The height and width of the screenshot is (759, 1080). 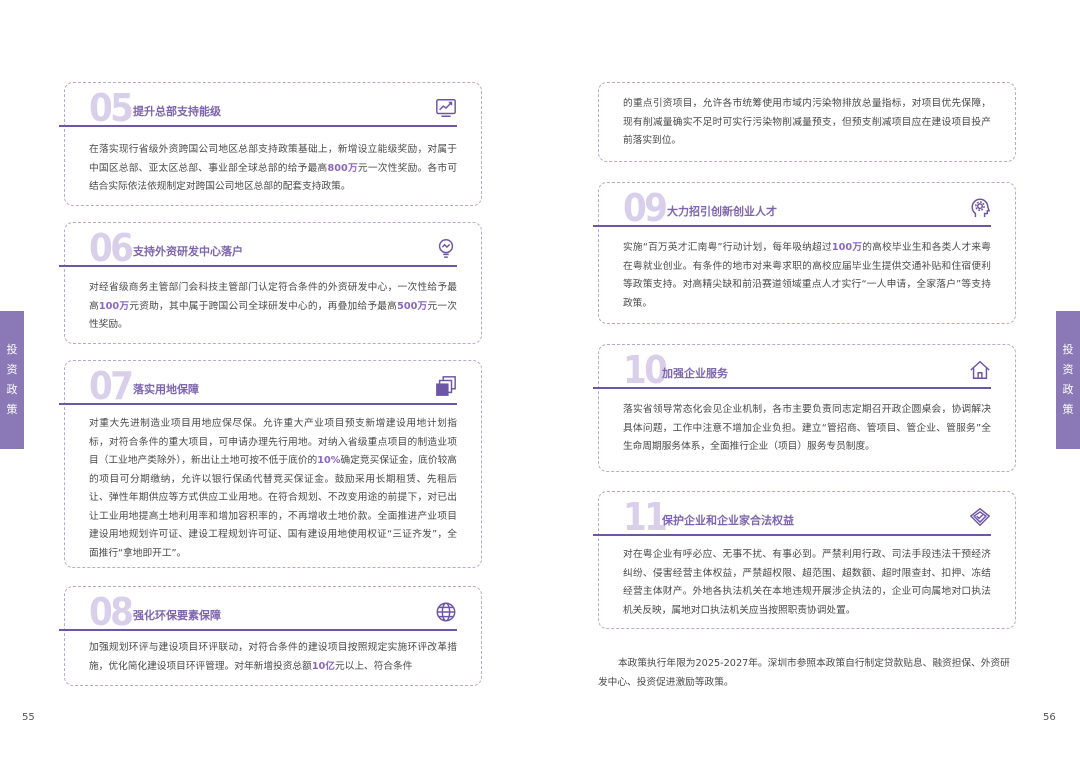 I want to click on highlight-value: 10亿, so click(x=323, y=666).